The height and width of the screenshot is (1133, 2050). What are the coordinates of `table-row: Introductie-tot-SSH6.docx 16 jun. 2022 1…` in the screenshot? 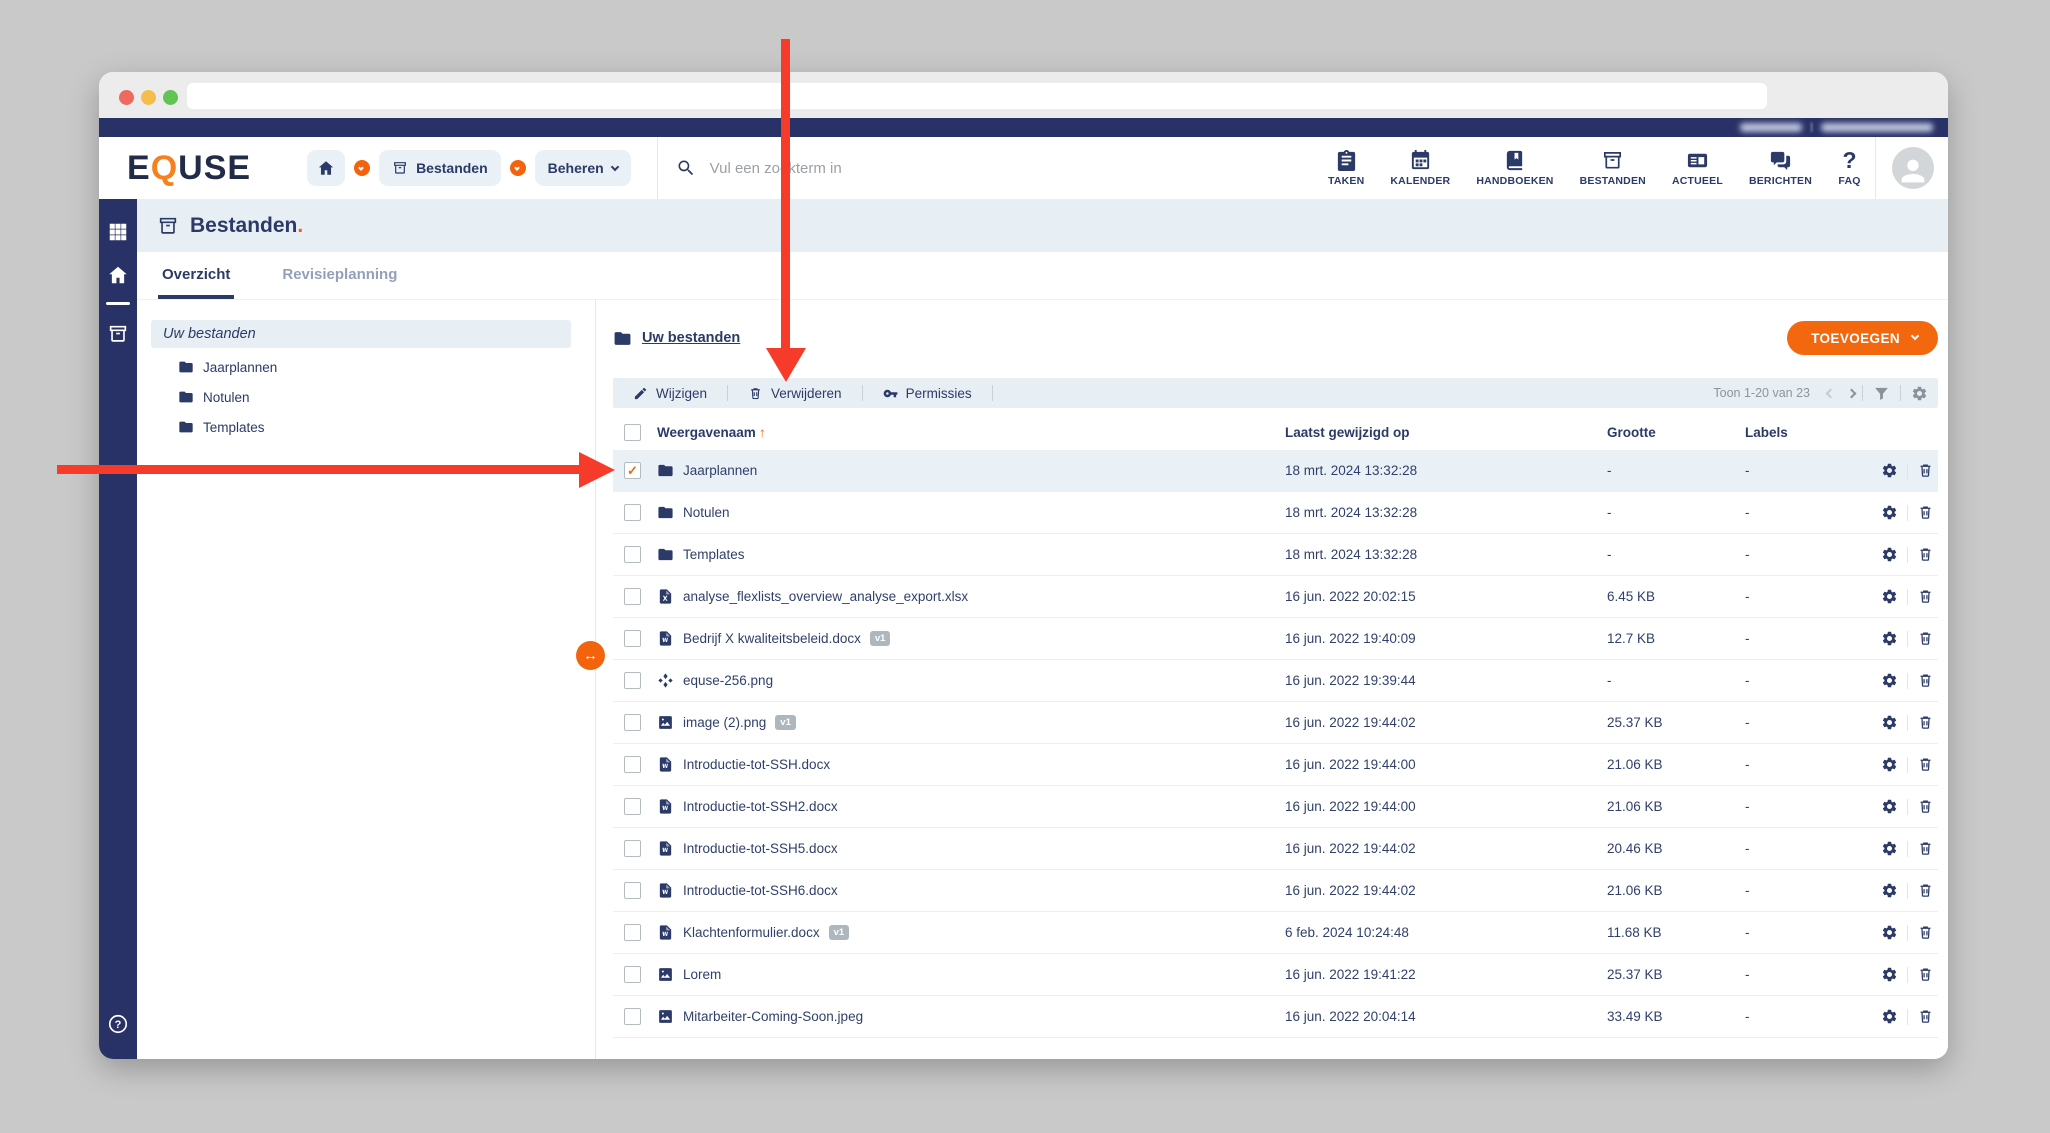 It's located at (1275, 891).